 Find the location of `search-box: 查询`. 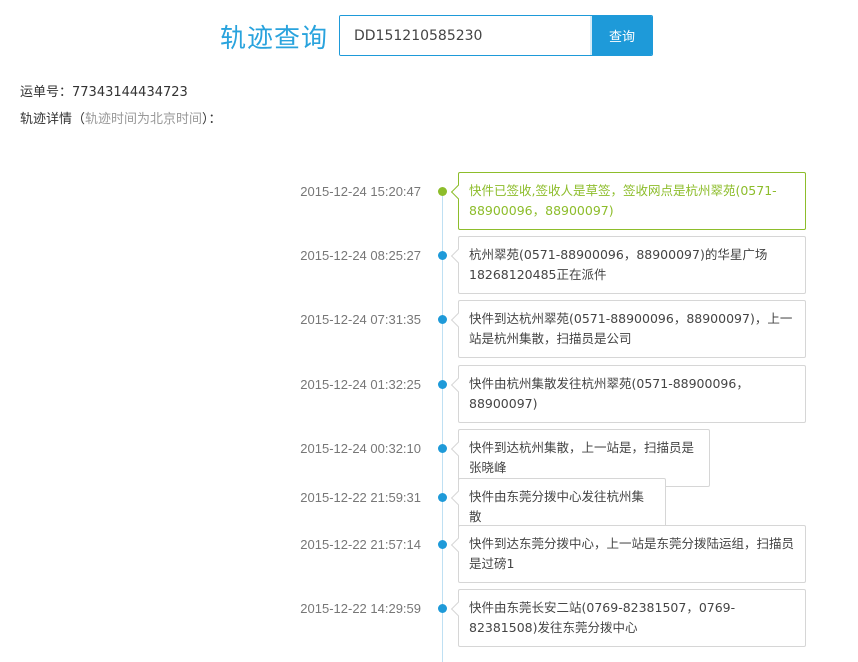

search-box: 查询 is located at coordinates (496, 35).